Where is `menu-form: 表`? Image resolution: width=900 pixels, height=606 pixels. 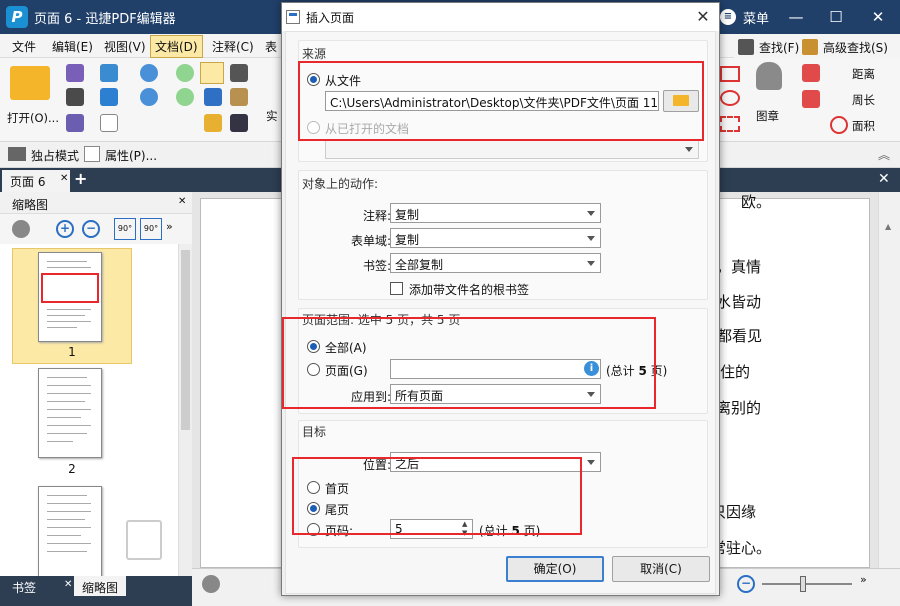 menu-form: 表 is located at coordinates (271, 46).